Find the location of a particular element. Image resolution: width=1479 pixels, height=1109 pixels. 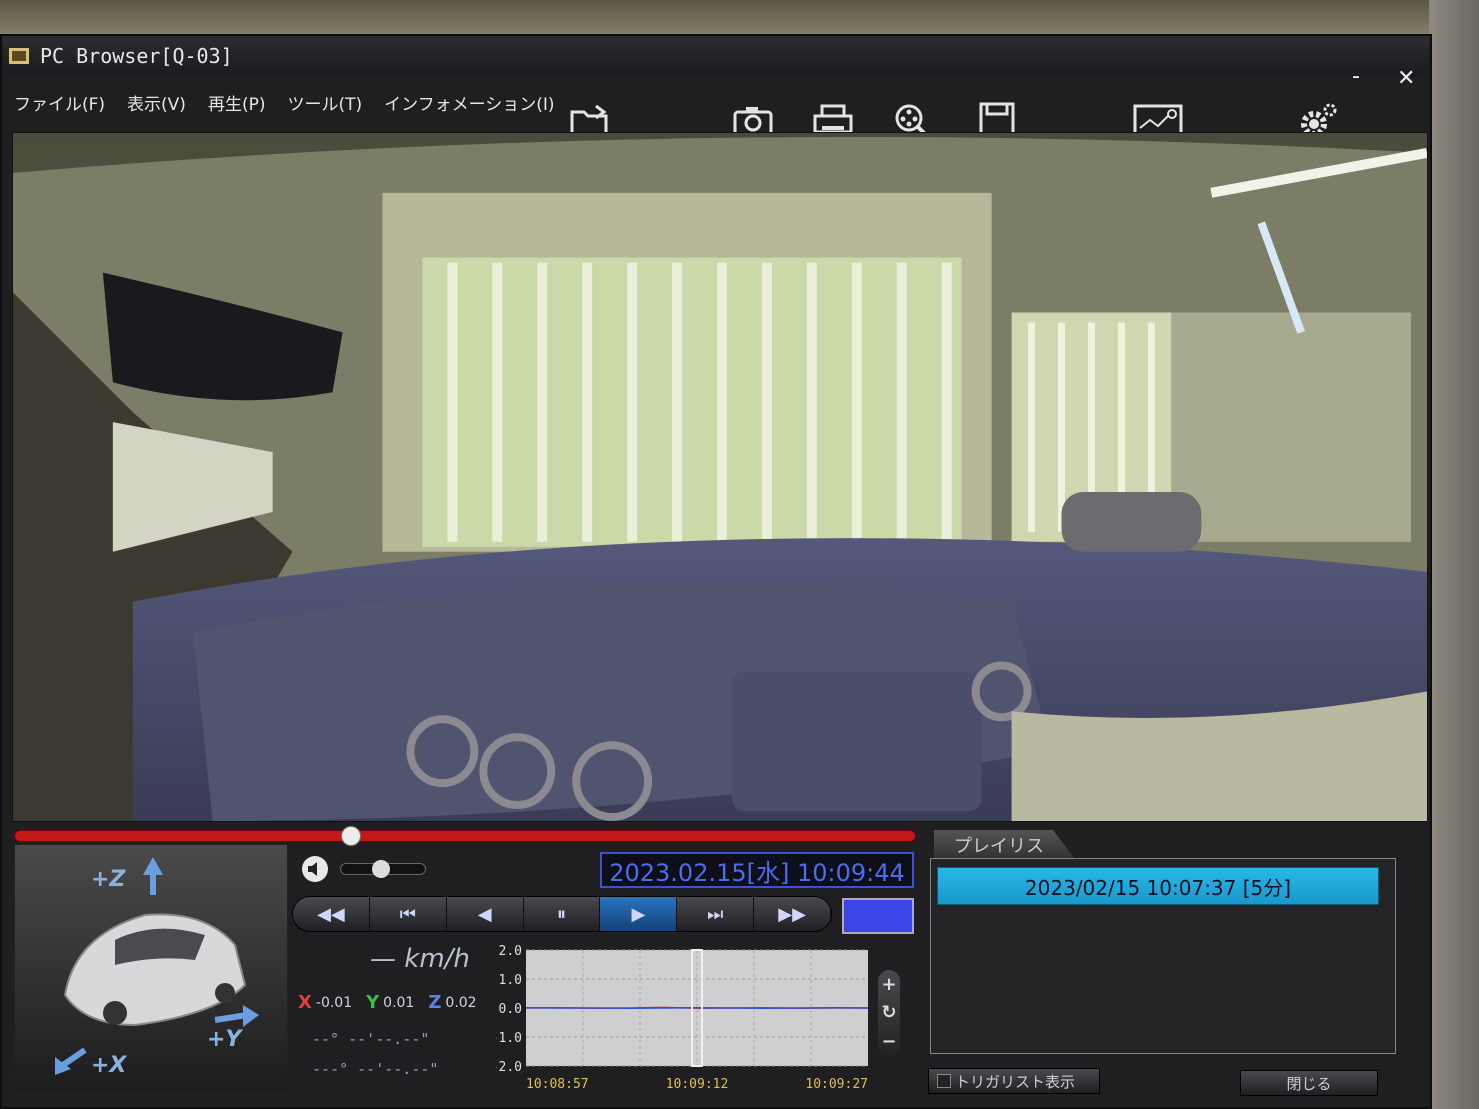

zoom-in-button: + is located at coordinates (888, 984).